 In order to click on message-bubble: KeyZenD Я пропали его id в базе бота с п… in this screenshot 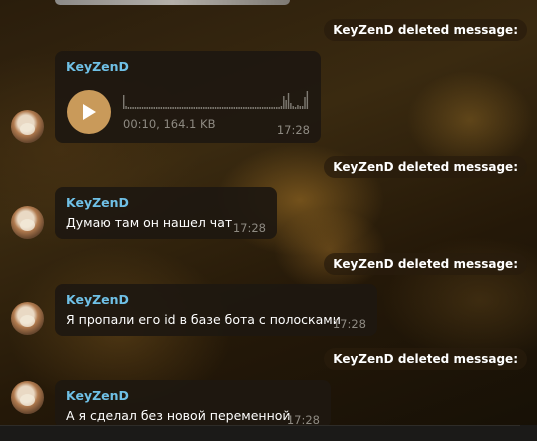, I will do `click(216, 310)`.